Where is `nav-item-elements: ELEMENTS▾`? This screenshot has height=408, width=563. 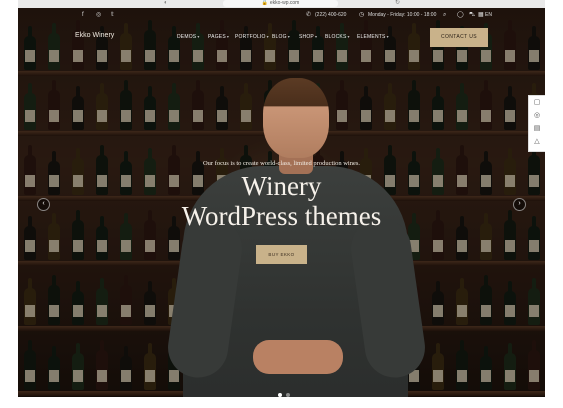 nav-item-elements: ELEMENTS▾ is located at coordinates (373, 37).